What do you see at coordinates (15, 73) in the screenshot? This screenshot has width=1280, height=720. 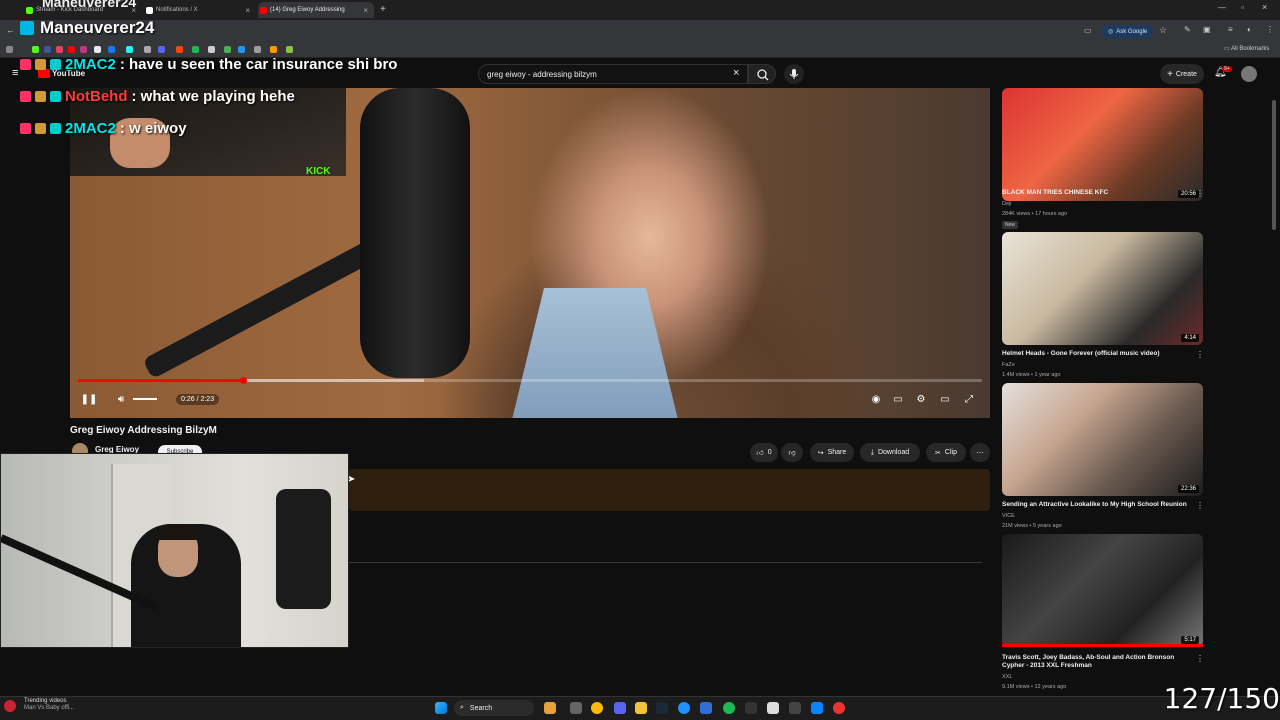 I see `hamburger-menu-icon: ≡` at bounding box center [15, 73].